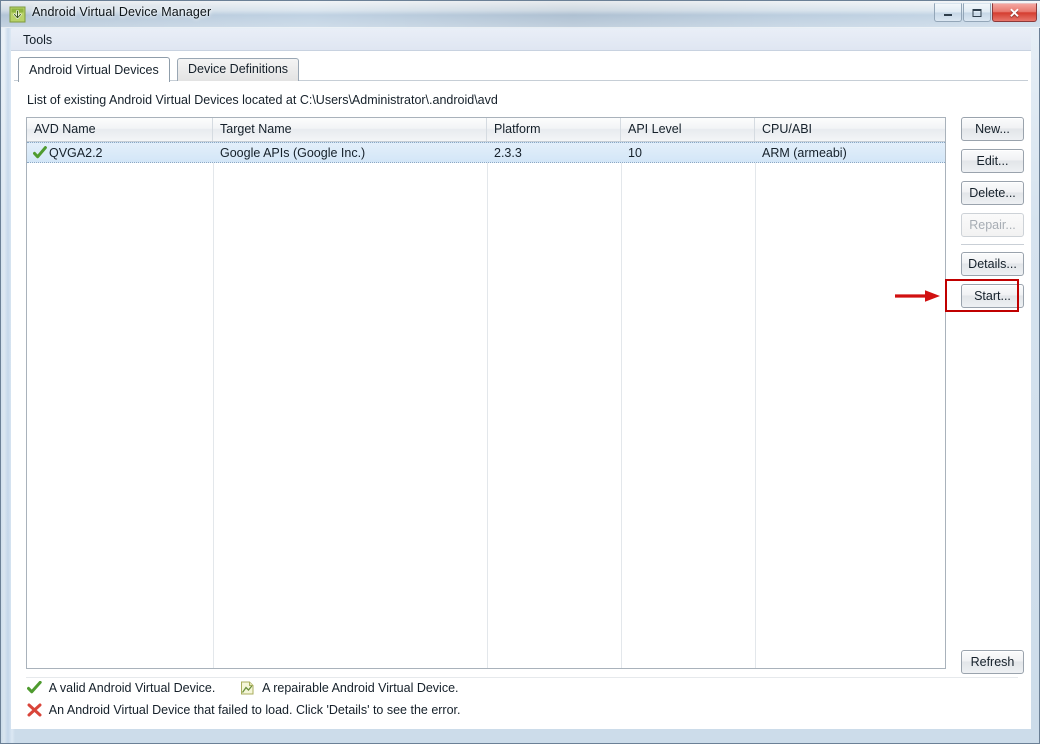 Image resolution: width=1040 pixels, height=744 pixels. Describe the element at coordinates (37, 40) in the screenshot. I see `menu-item-tools: Tools` at that location.